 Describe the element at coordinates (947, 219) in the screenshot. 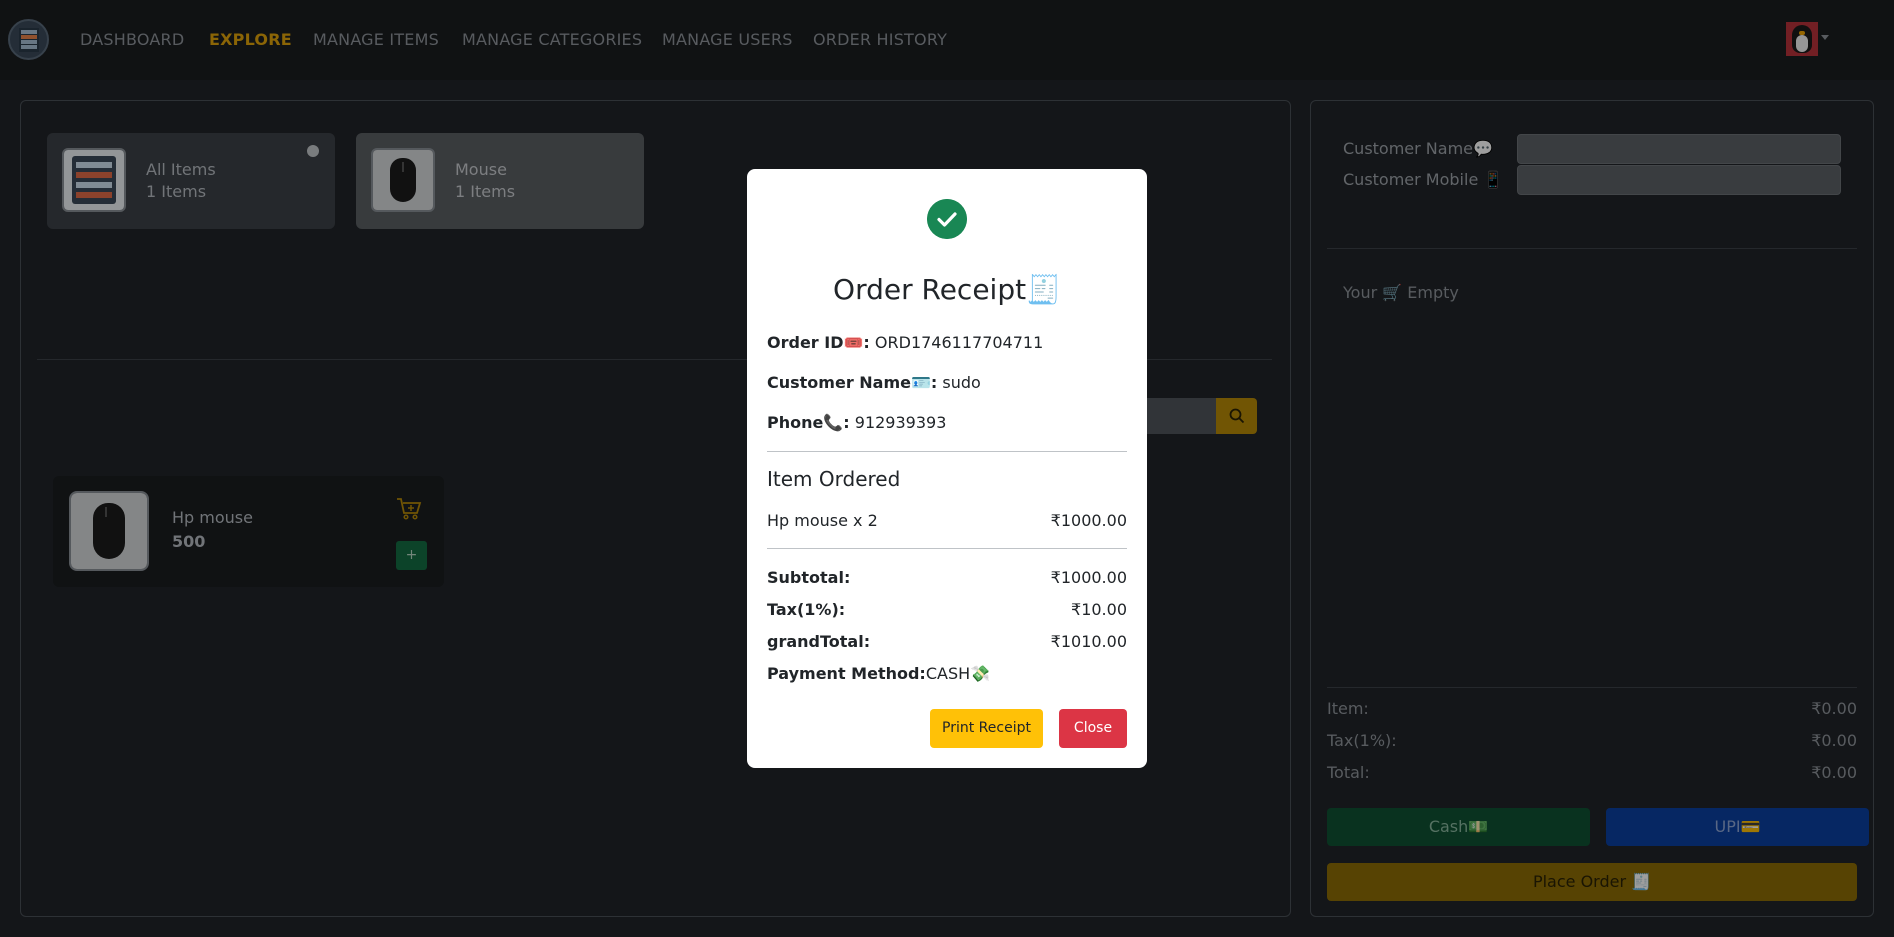

I see `check-circle-icon` at that location.